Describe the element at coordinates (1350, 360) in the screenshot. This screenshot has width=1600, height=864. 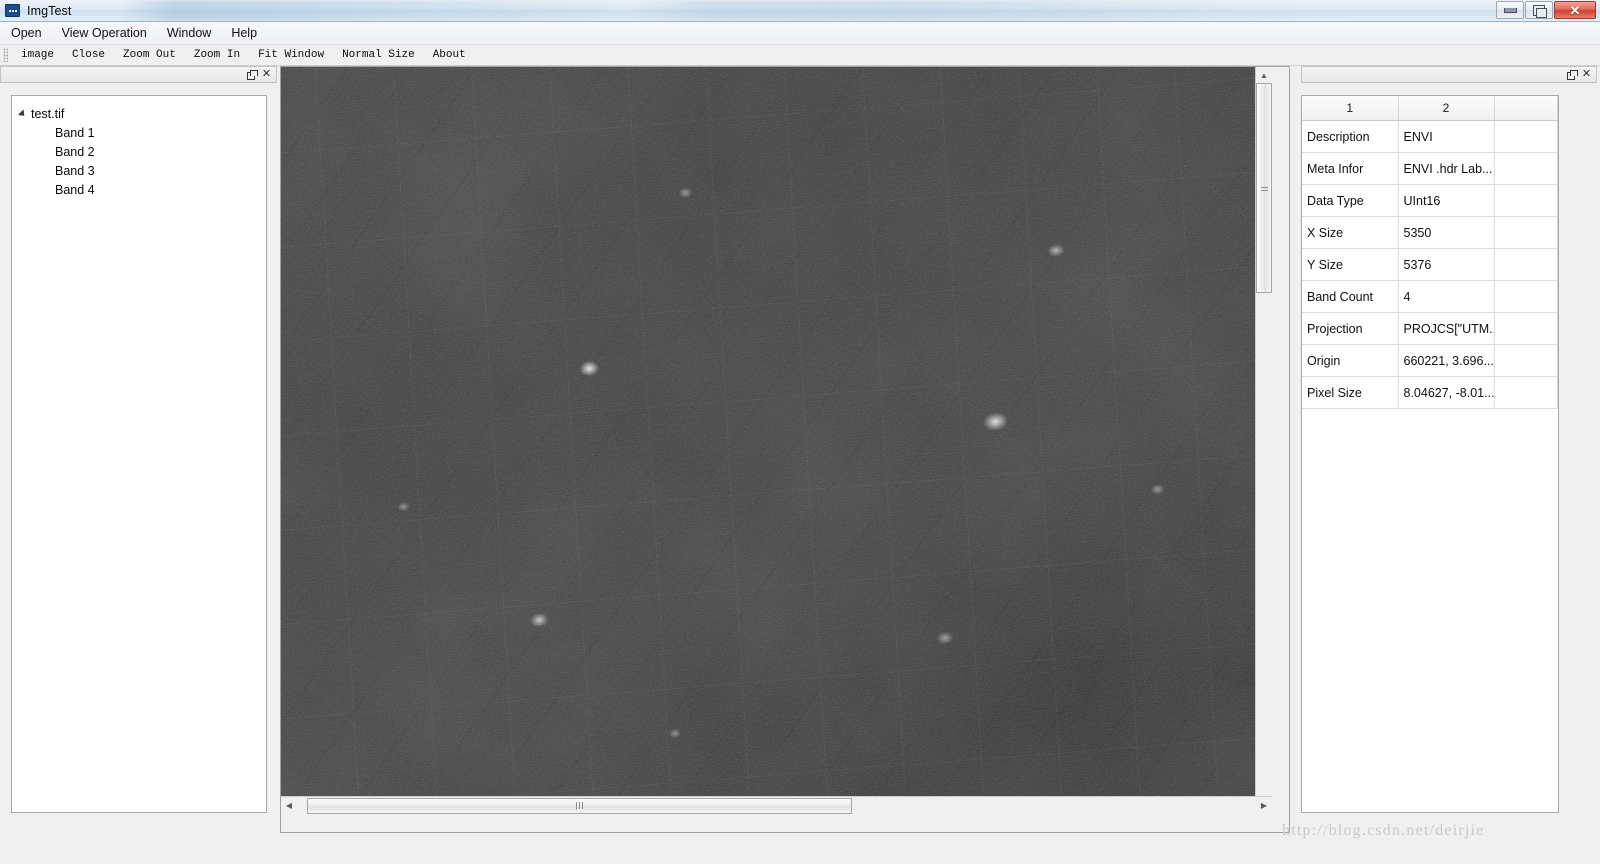
I see `cell-key: Origin` at that location.